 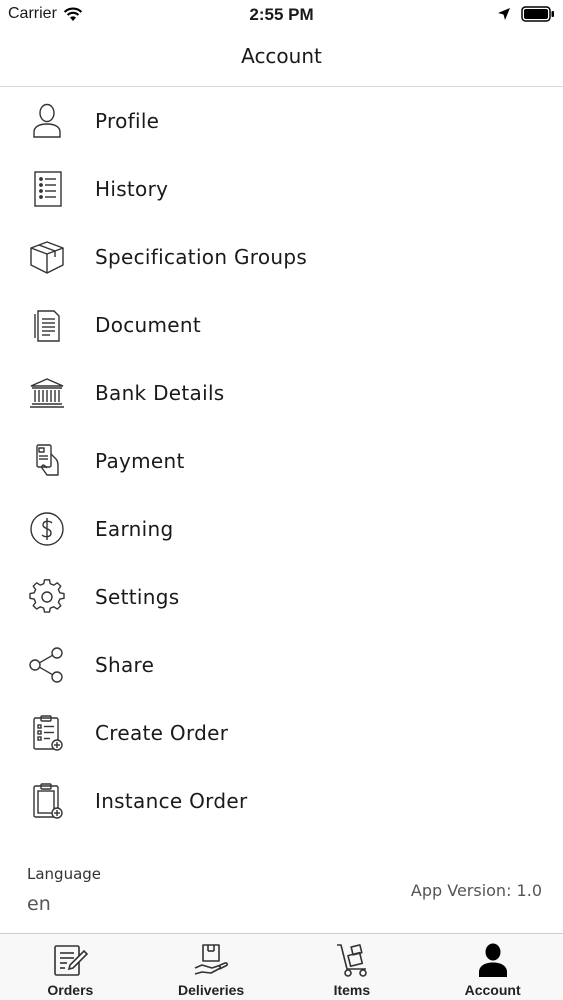 What do you see at coordinates (281, 665) in the screenshot?
I see `menu-item-share: Share` at bounding box center [281, 665].